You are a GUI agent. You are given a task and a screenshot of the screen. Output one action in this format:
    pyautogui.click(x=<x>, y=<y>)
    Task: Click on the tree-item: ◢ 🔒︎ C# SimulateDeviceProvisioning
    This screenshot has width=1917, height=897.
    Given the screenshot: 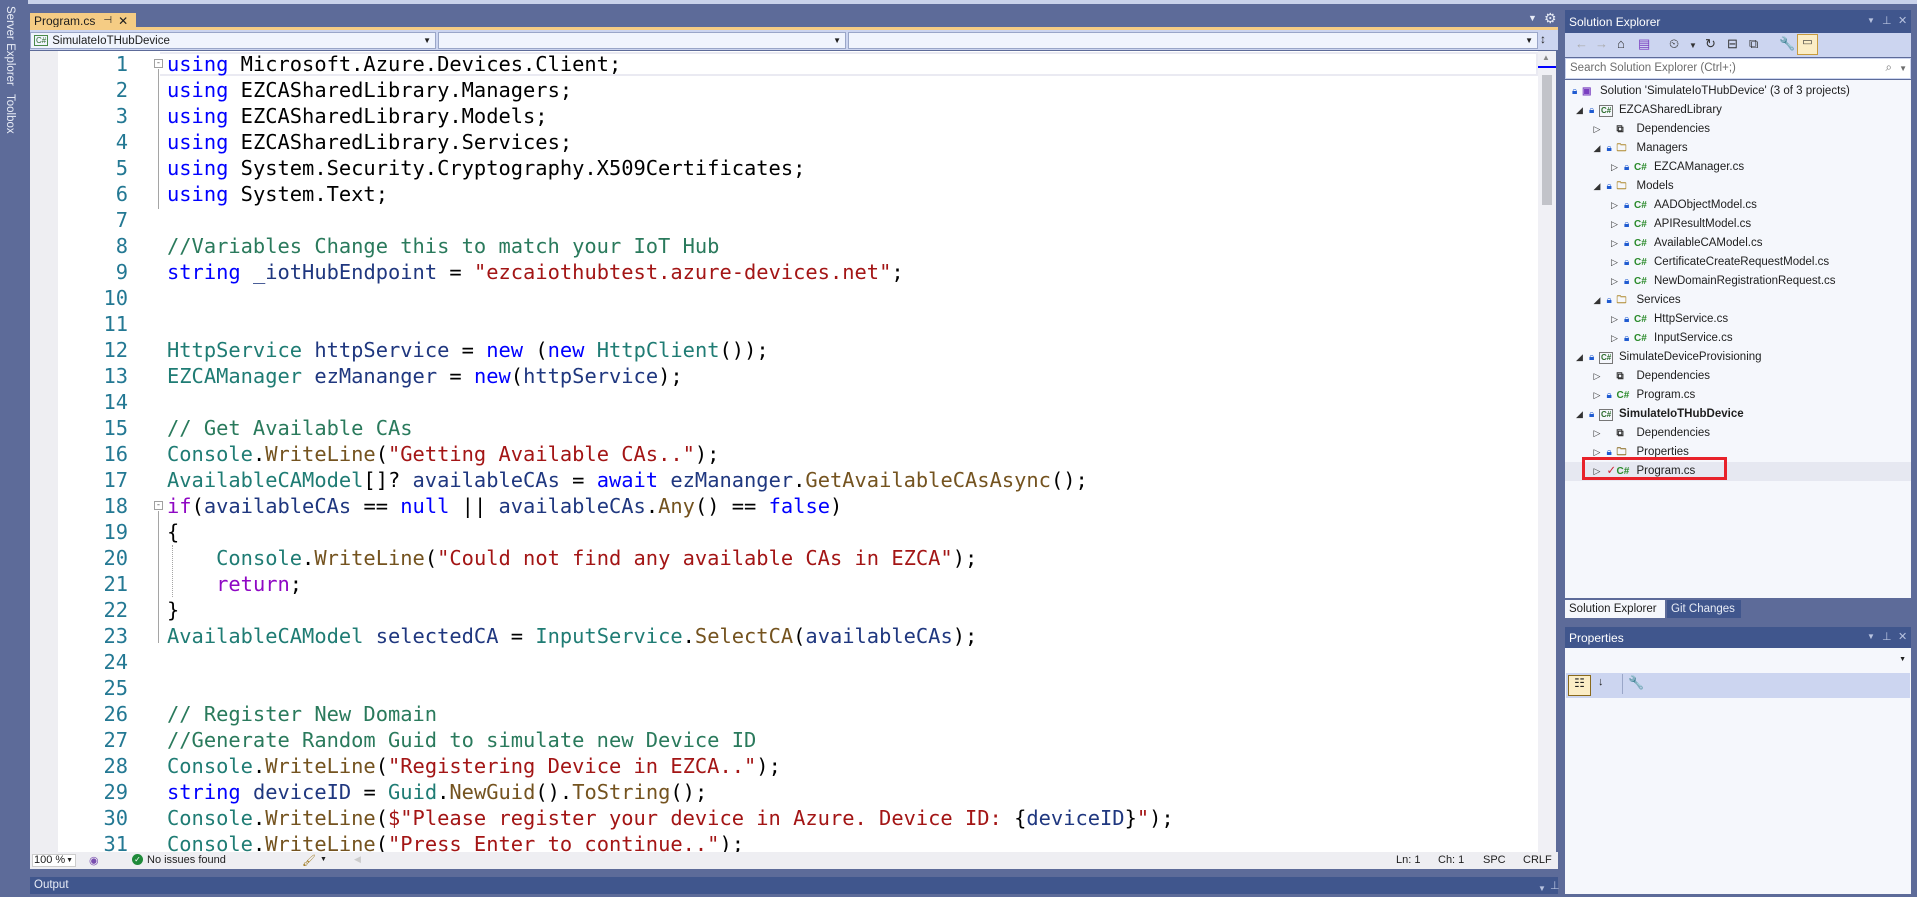 What is the action you would take?
    pyautogui.click(x=1738, y=357)
    